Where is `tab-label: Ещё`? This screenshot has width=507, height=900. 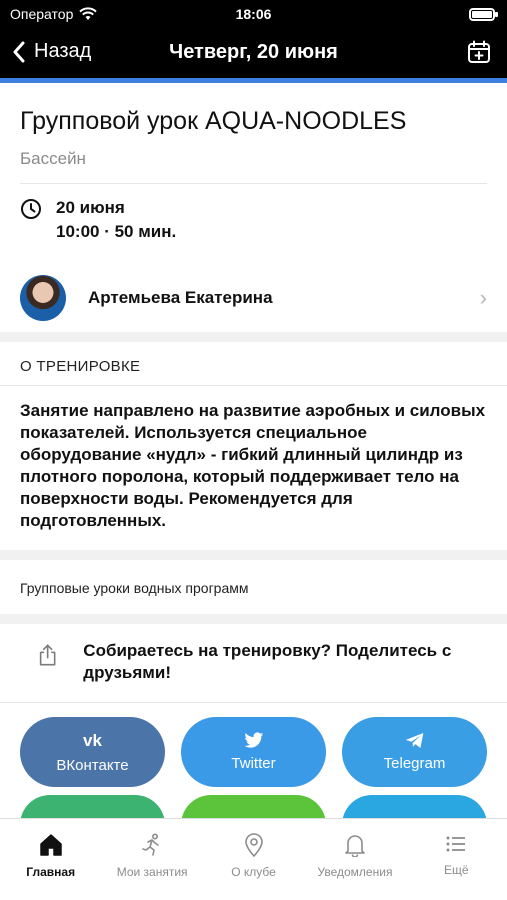
tab-label: Ещё is located at coordinates (456, 870).